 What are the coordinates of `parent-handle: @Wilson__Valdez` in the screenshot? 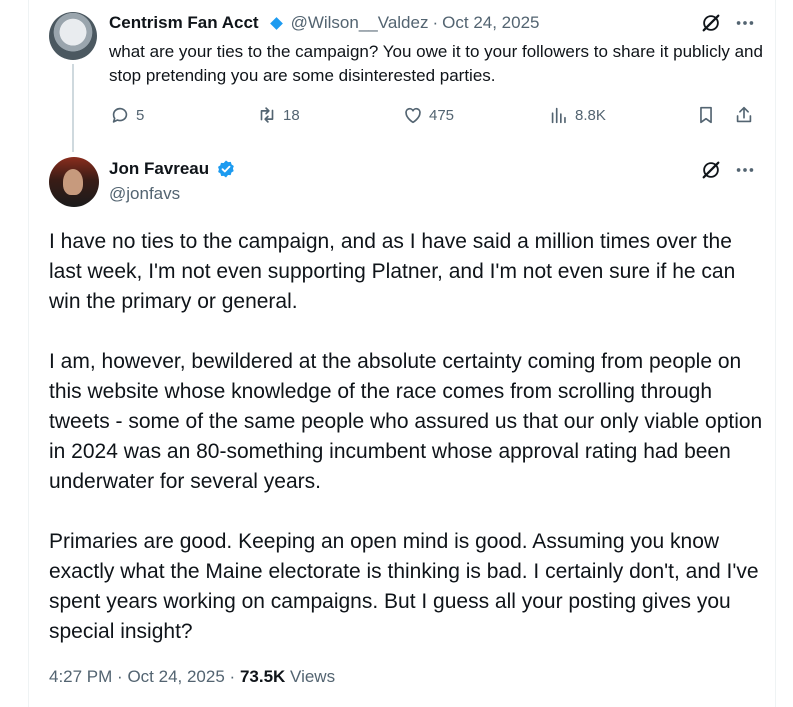 It's located at (360, 23).